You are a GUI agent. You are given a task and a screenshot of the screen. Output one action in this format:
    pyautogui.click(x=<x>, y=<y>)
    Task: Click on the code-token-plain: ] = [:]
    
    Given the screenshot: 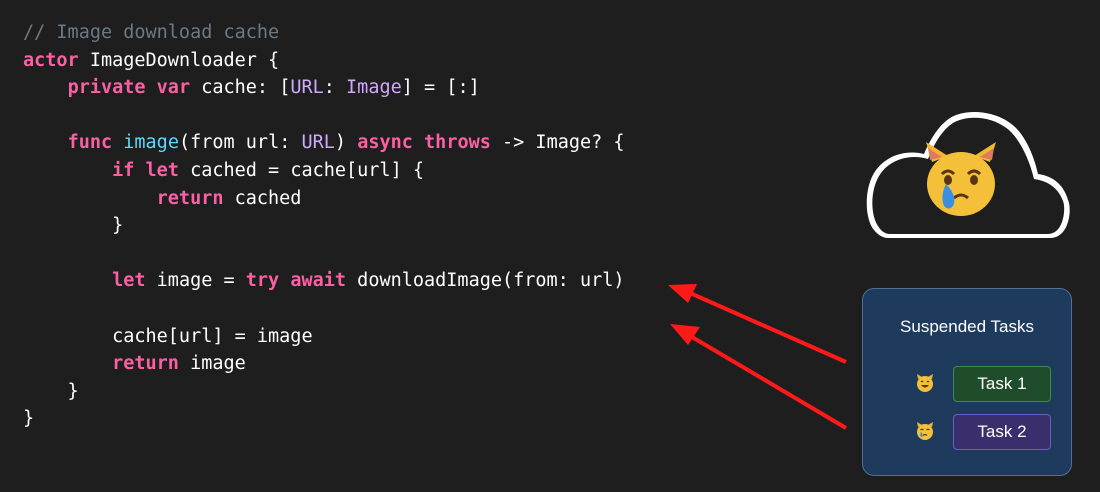 What is the action you would take?
    pyautogui.click(x=440, y=88)
    